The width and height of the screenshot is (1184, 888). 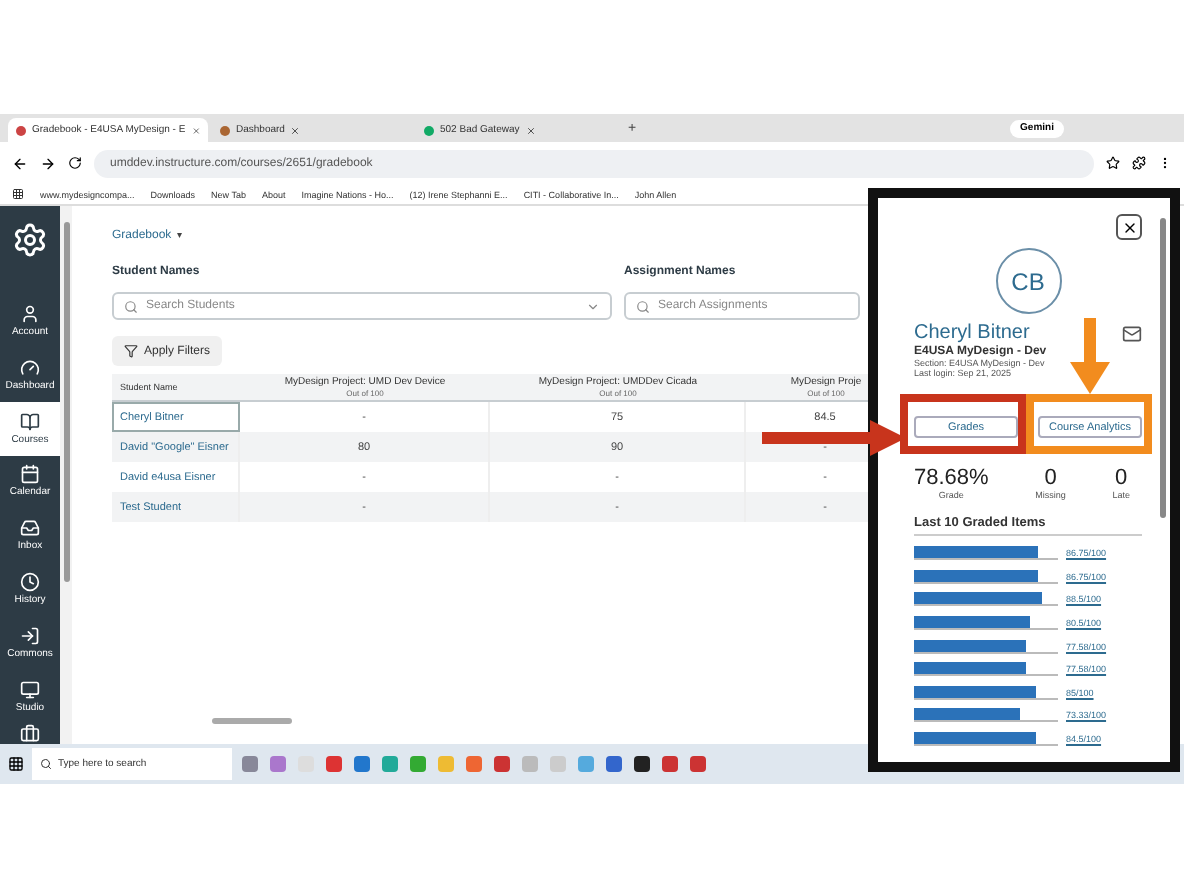 I want to click on courses-icon, so click(x=30, y=421).